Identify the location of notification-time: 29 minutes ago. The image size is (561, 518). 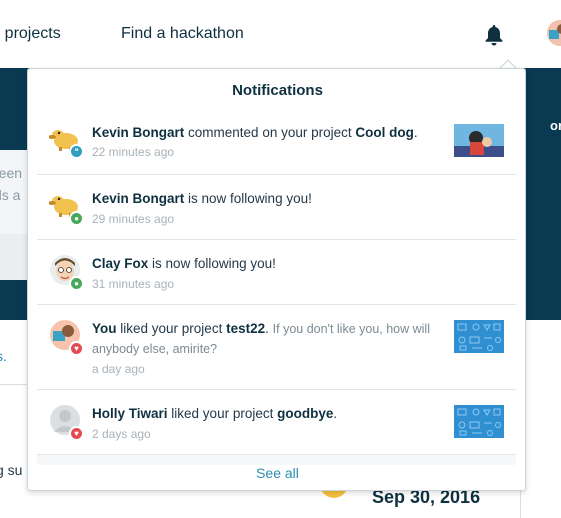
(133, 219).